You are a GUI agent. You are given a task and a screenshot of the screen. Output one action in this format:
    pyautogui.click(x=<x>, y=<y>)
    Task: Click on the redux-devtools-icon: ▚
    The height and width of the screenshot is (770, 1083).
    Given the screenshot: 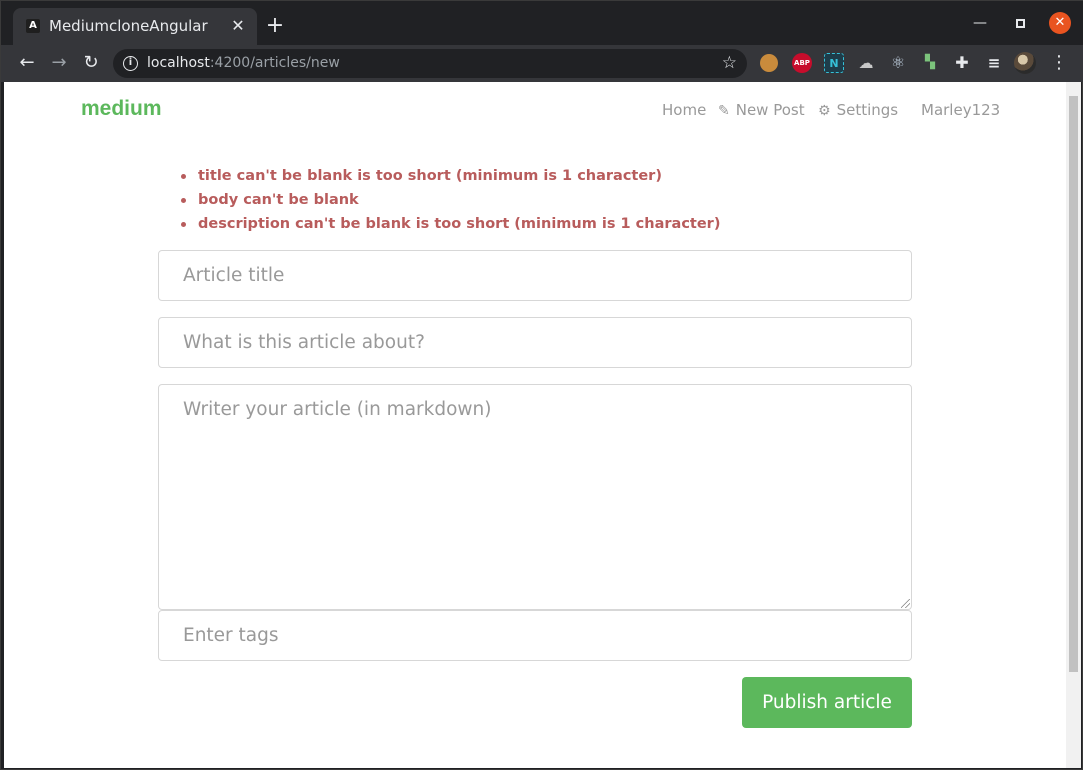 What is the action you would take?
    pyautogui.click(x=930, y=63)
    